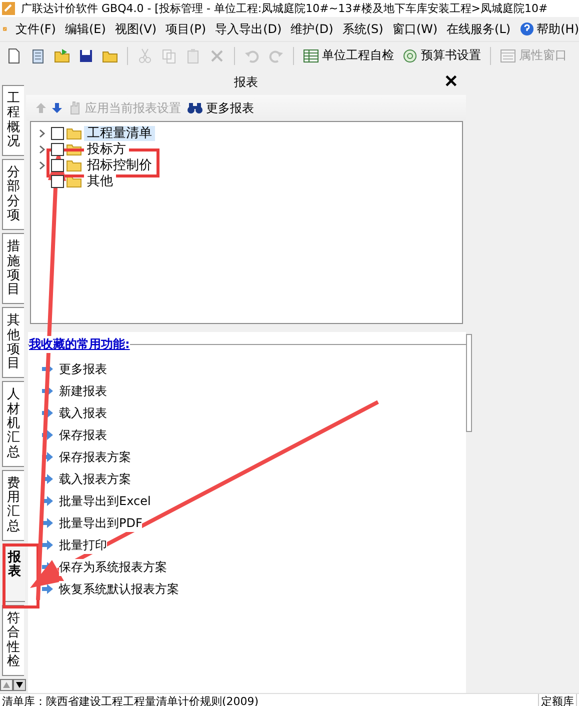  Describe the element at coordinates (193, 56) in the screenshot. I see `paste-icon` at that location.